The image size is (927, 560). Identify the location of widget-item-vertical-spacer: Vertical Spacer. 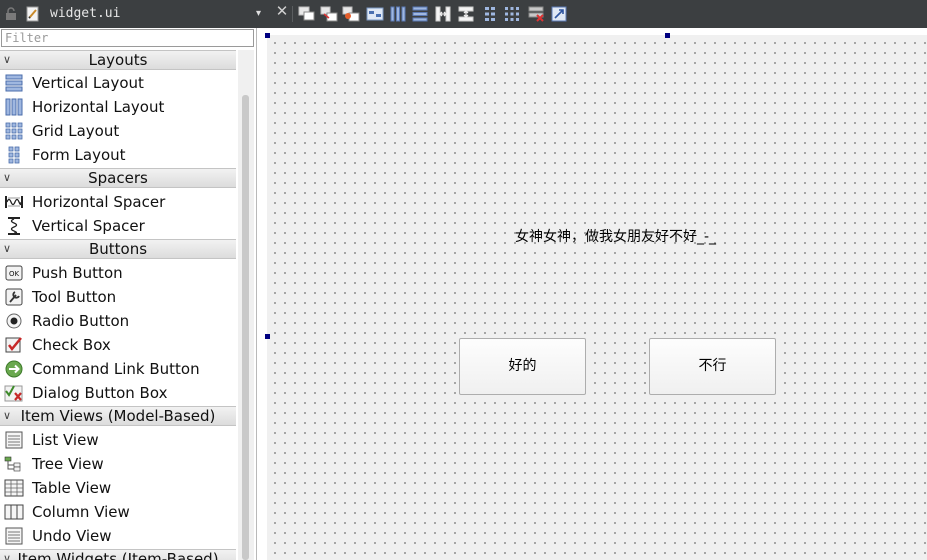
(118, 226).